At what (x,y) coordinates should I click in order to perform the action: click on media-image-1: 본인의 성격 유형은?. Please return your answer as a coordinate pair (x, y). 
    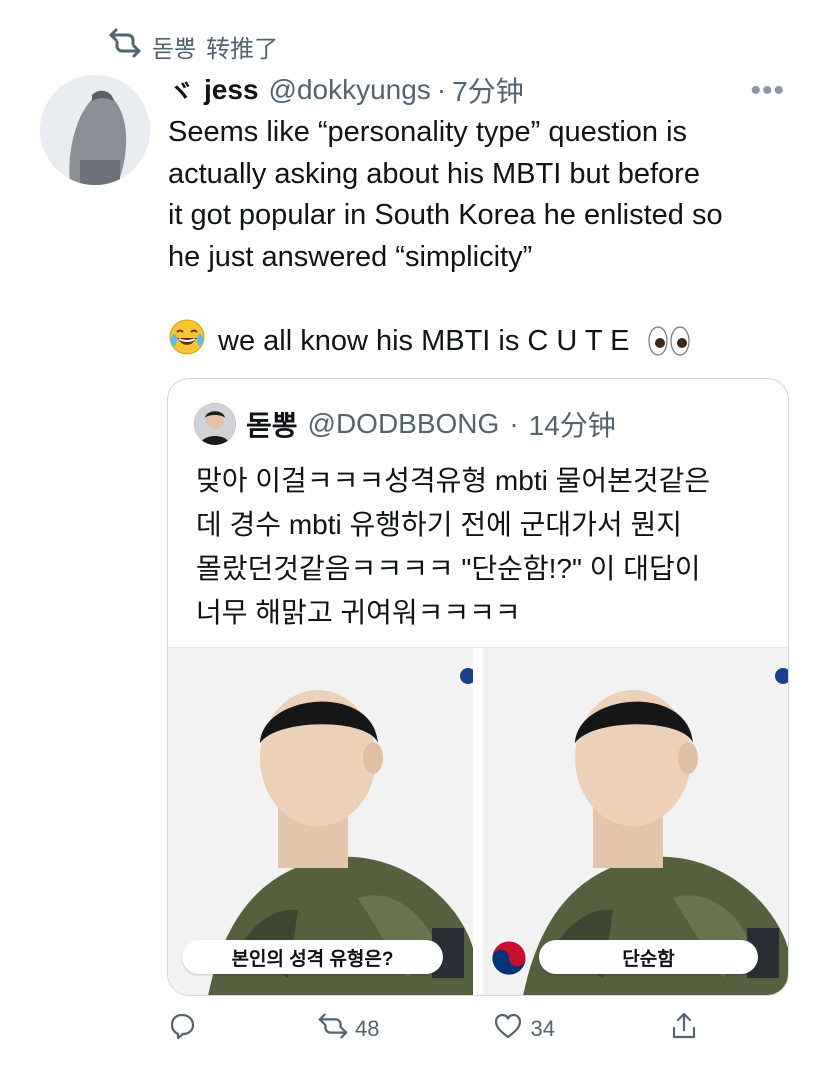
    Looking at the image, I should click on (320, 821).